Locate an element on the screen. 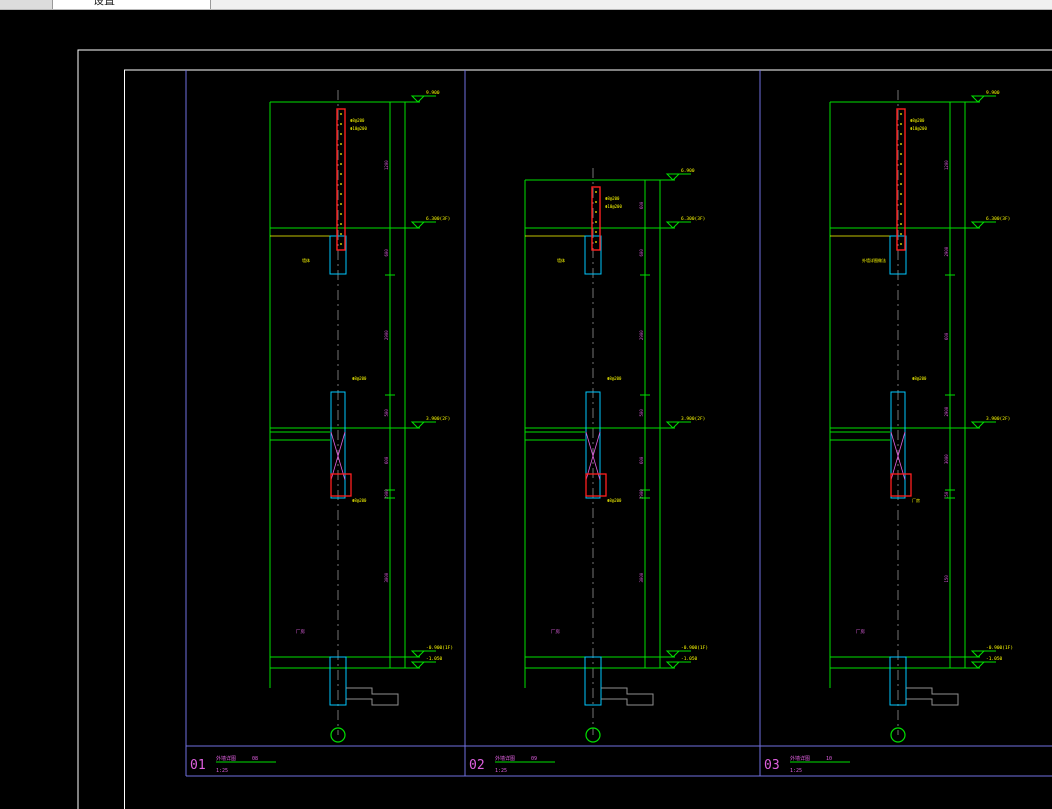 The width and height of the screenshot is (1052, 809). wall-note: 外墙详图做法 is located at coordinates (874, 260).